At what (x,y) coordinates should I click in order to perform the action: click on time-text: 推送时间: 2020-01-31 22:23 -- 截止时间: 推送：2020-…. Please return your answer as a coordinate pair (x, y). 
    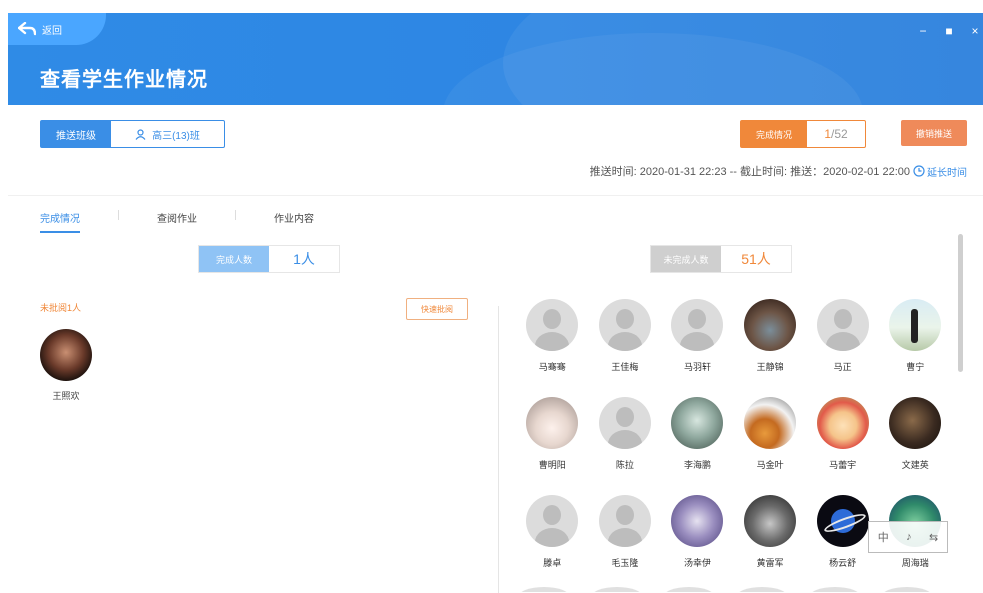
    Looking at the image, I should click on (749, 172).